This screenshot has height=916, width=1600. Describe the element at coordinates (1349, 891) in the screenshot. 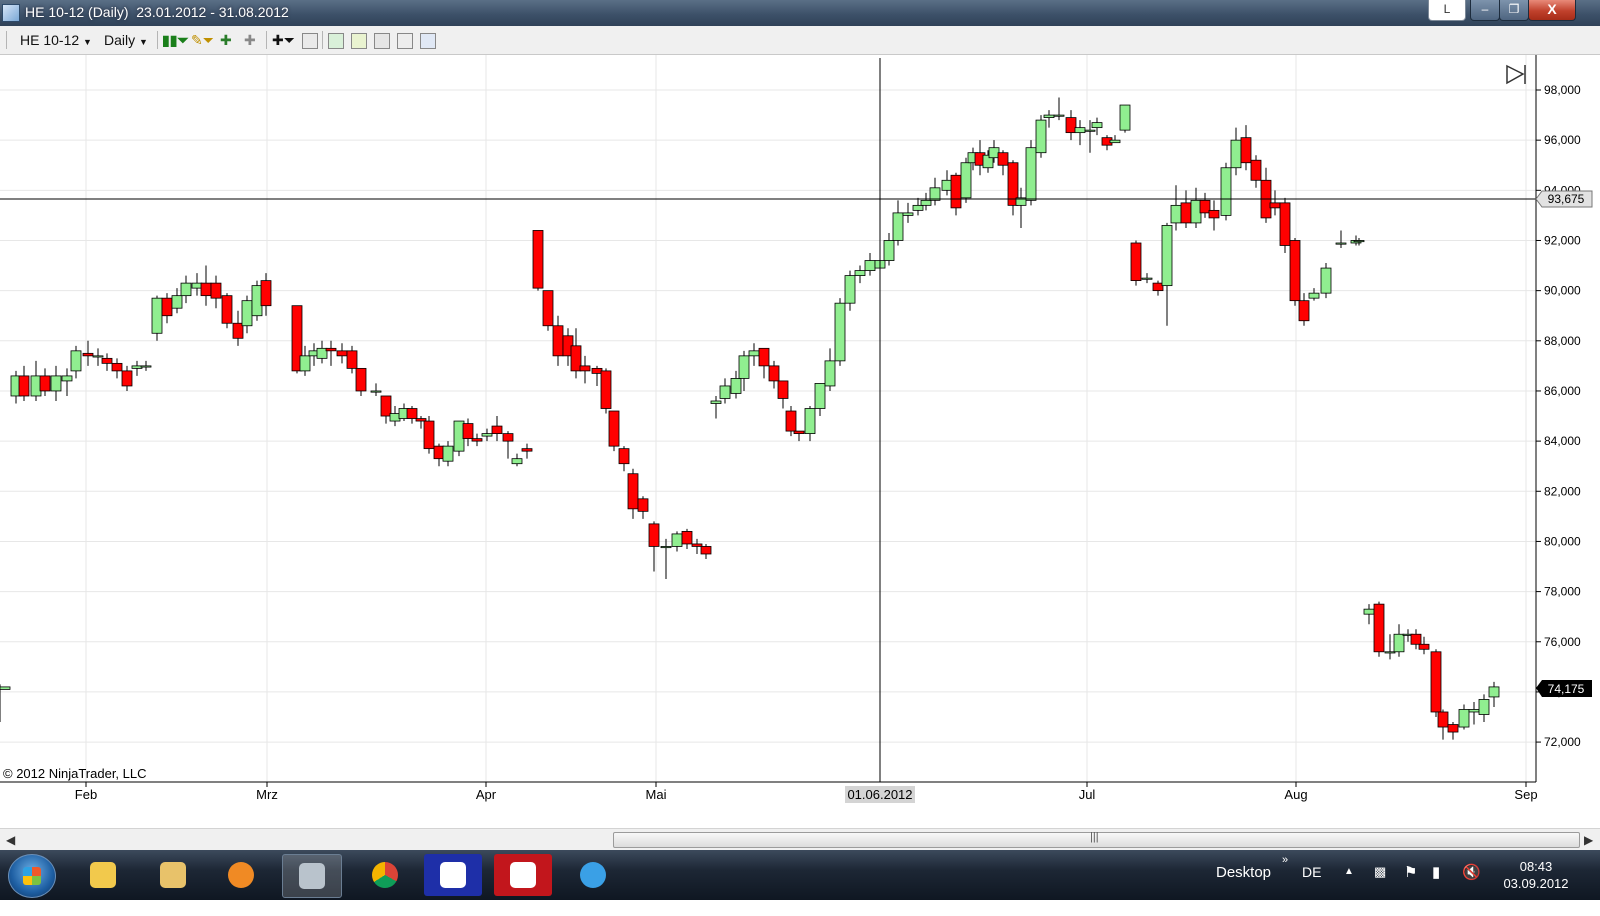

I see `tray-expand-icon: ▲` at that location.